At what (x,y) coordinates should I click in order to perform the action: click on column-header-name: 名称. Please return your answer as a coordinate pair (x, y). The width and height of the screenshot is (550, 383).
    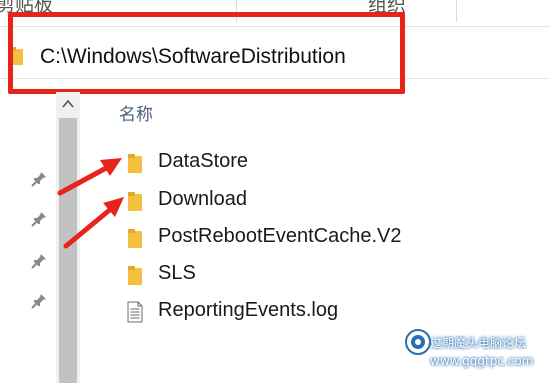
    Looking at the image, I should click on (136, 112).